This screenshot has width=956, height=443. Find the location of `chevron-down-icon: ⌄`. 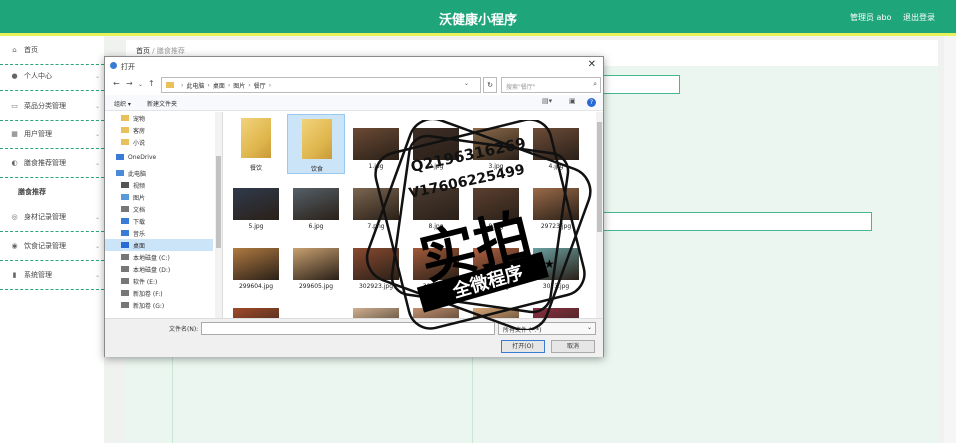

chevron-down-icon: ⌄ is located at coordinates (466, 83).